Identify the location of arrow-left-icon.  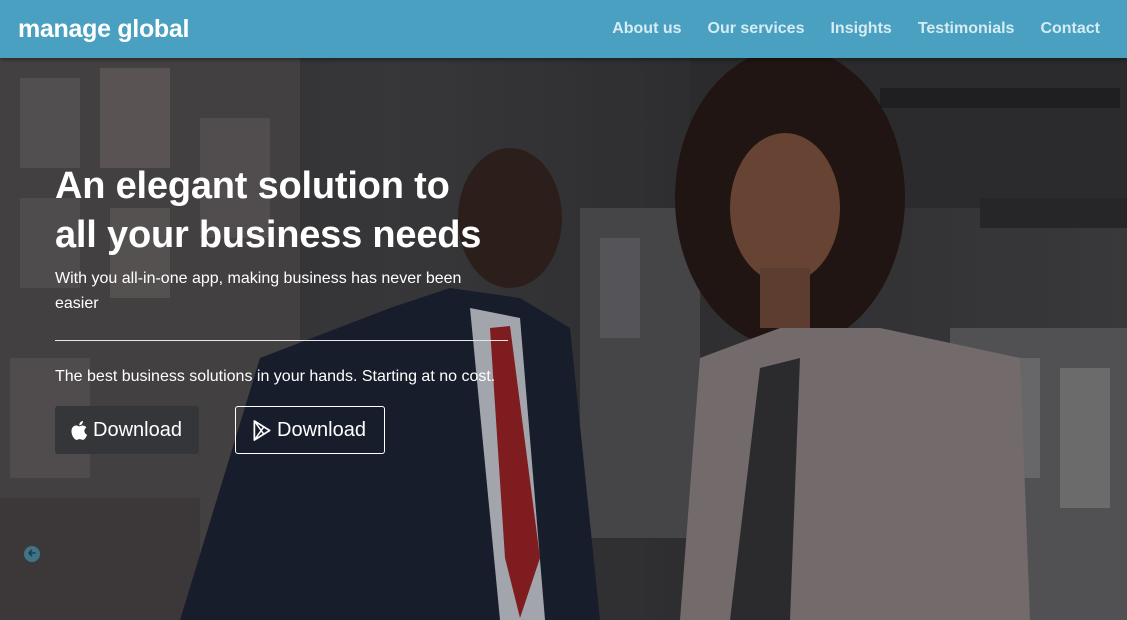
(32, 554).